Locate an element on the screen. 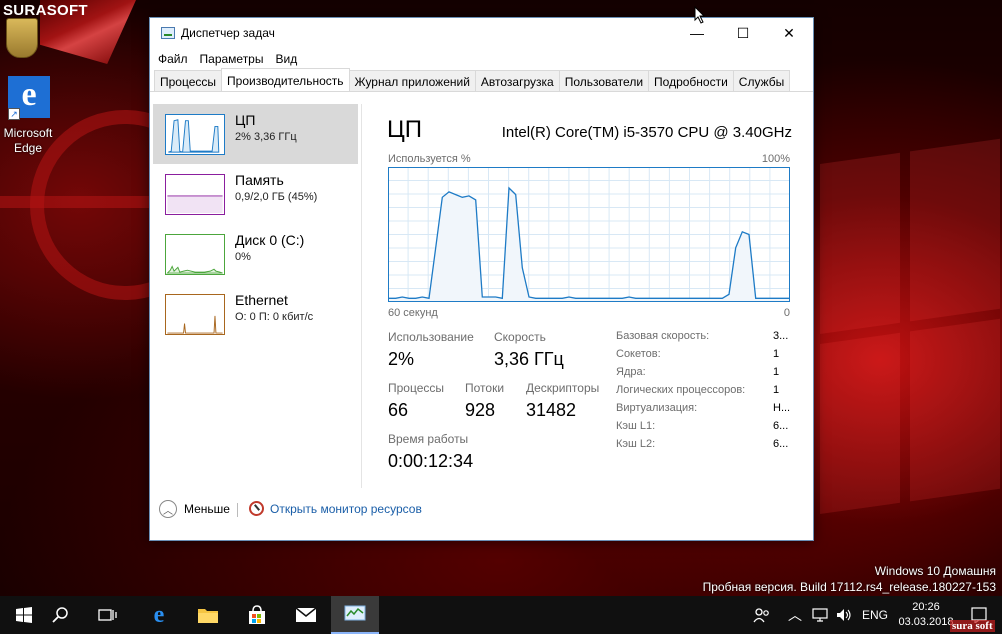 The image size is (1002, 634). taskbar-mail is located at coordinates (306, 615).